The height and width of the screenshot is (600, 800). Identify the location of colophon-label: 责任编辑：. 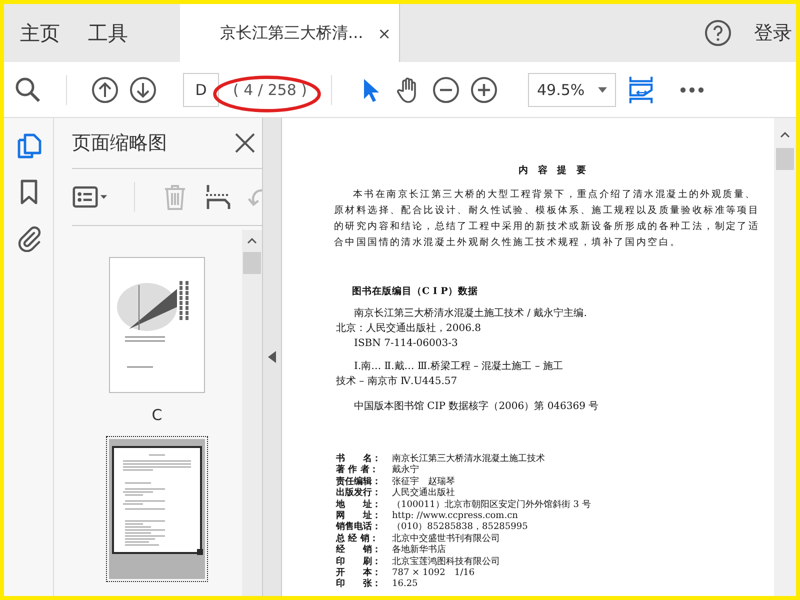
(359, 481).